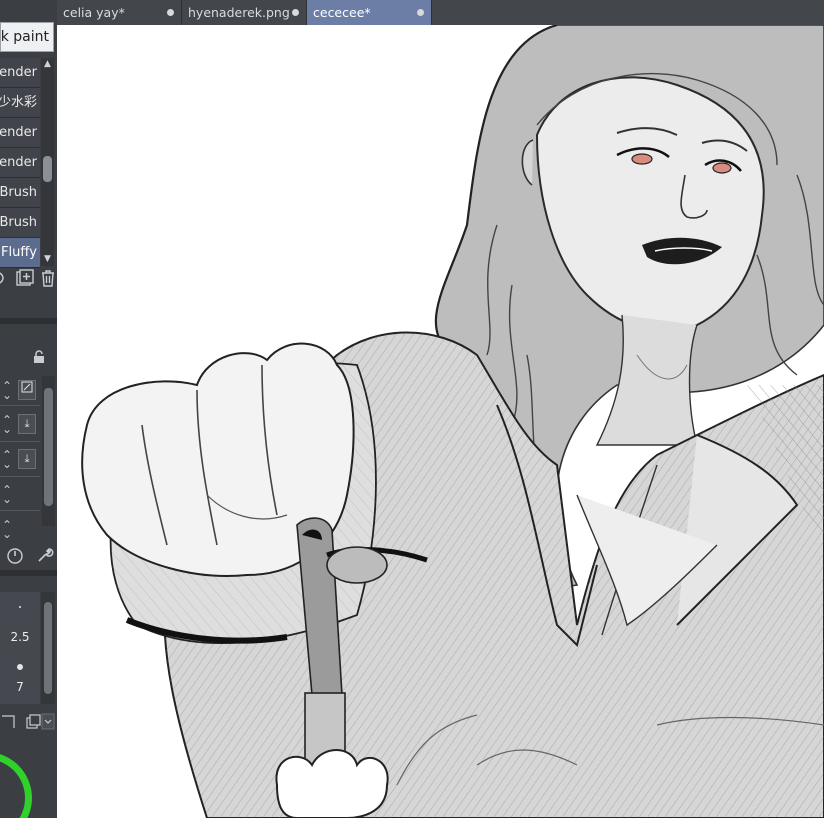 This screenshot has width=824, height=818. Describe the element at coordinates (47, 259) in the screenshot. I see `scroll-down-icon: ▼` at that location.